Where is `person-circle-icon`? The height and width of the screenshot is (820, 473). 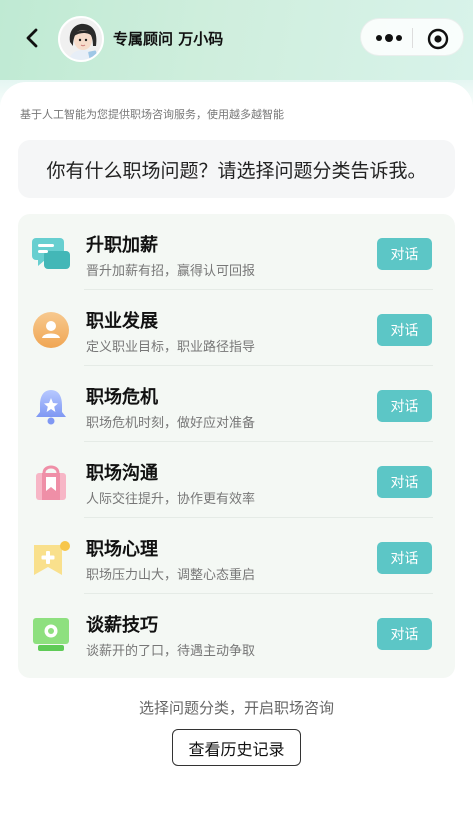 person-circle-icon is located at coordinates (51, 330).